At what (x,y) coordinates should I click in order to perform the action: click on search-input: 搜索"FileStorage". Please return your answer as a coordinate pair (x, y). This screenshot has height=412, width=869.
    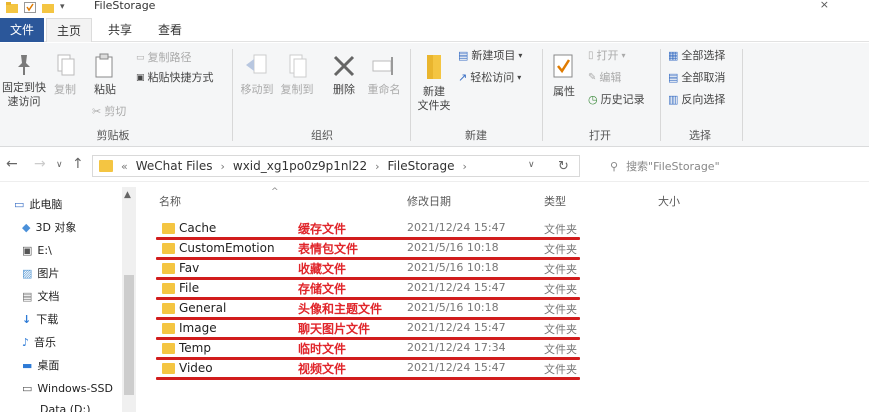
    Looking at the image, I should click on (673, 166).